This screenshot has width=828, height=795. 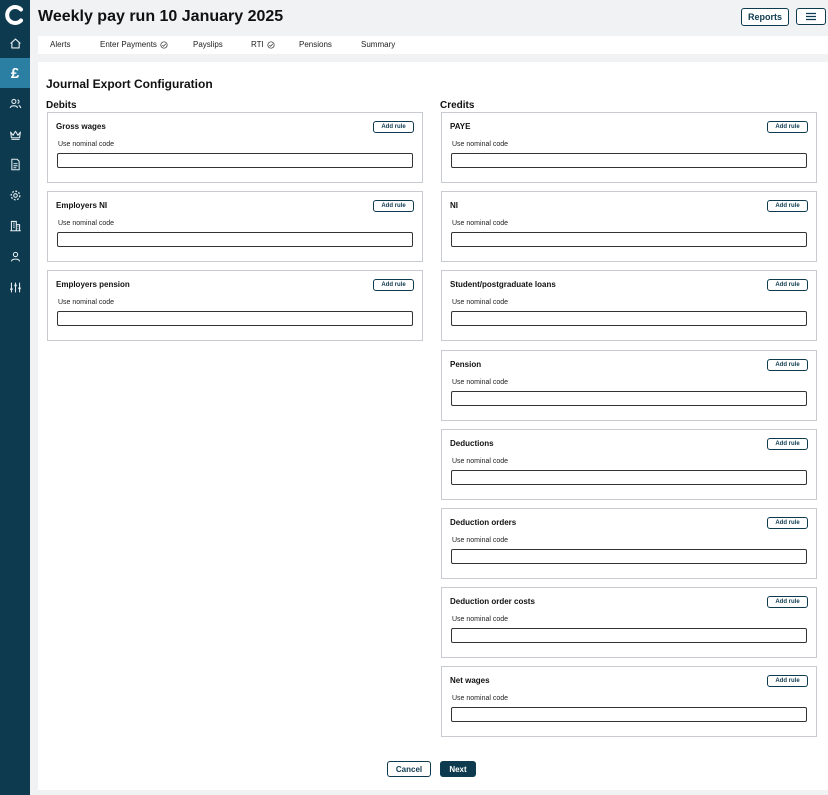 I want to click on document-icon, so click(x=15, y=164).